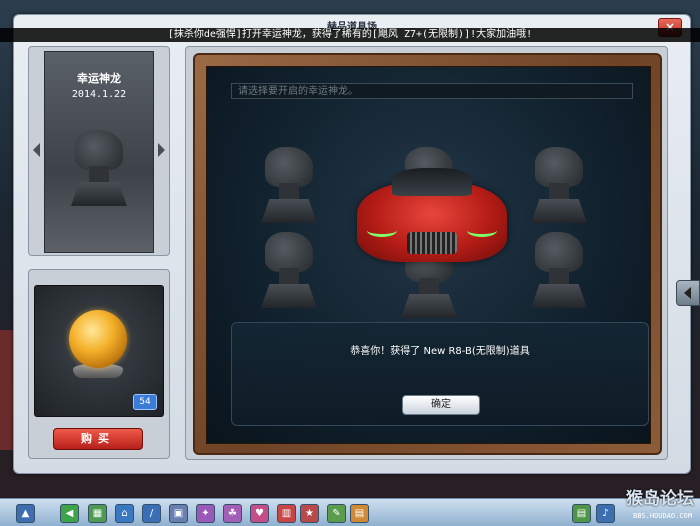 Image resolution: width=700 pixels, height=526 pixels. Describe the element at coordinates (662, 516) in the screenshot. I see `forum-watermark-url: BBS.HOUDAO.COM` at that location.